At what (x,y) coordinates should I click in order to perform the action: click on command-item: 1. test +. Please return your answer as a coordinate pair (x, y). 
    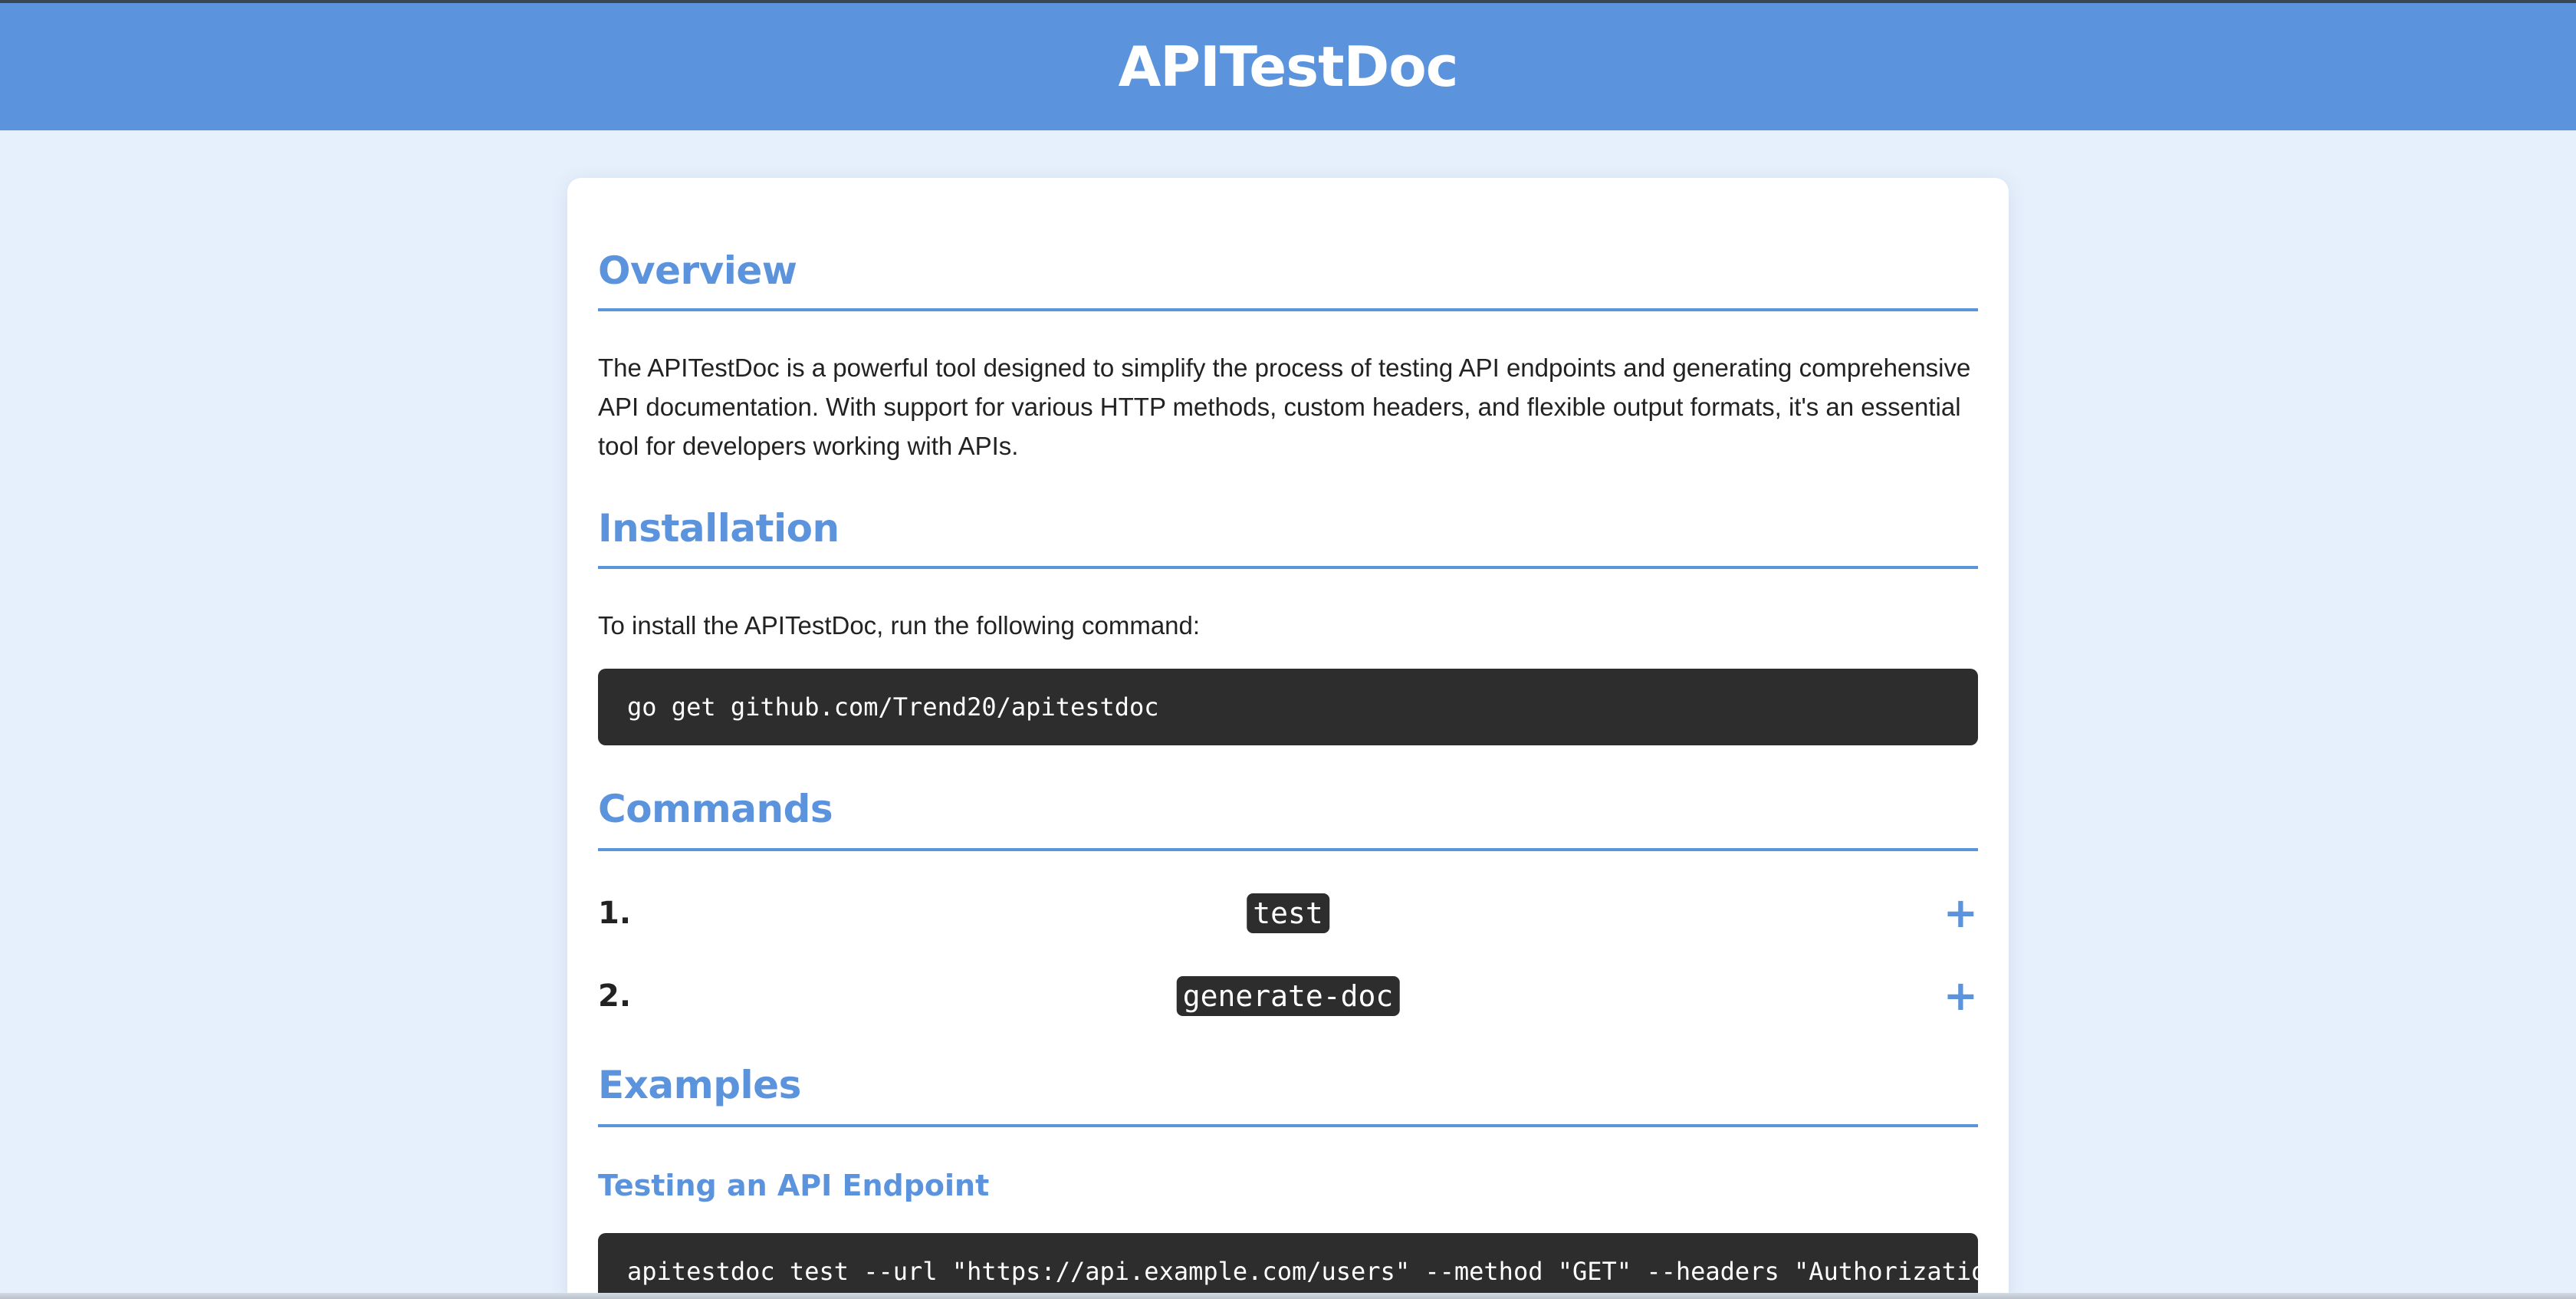
    Looking at the image, I should click on (1288, 913).